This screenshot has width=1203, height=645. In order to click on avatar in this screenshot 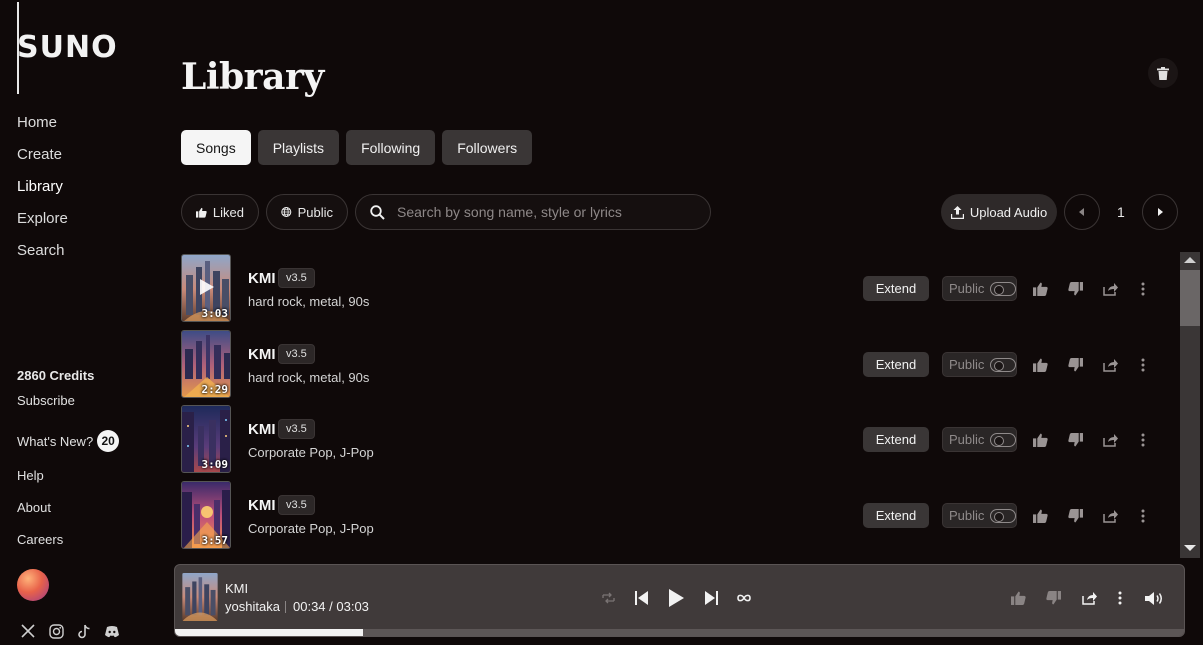, I will do `click(33, 585)`.